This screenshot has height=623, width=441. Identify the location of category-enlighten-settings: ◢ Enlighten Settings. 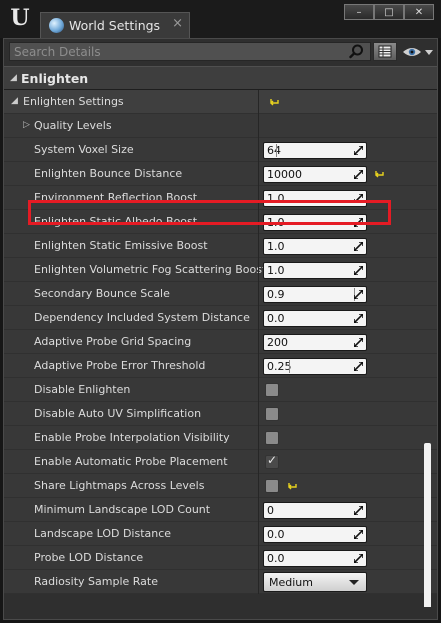
(220, 102).